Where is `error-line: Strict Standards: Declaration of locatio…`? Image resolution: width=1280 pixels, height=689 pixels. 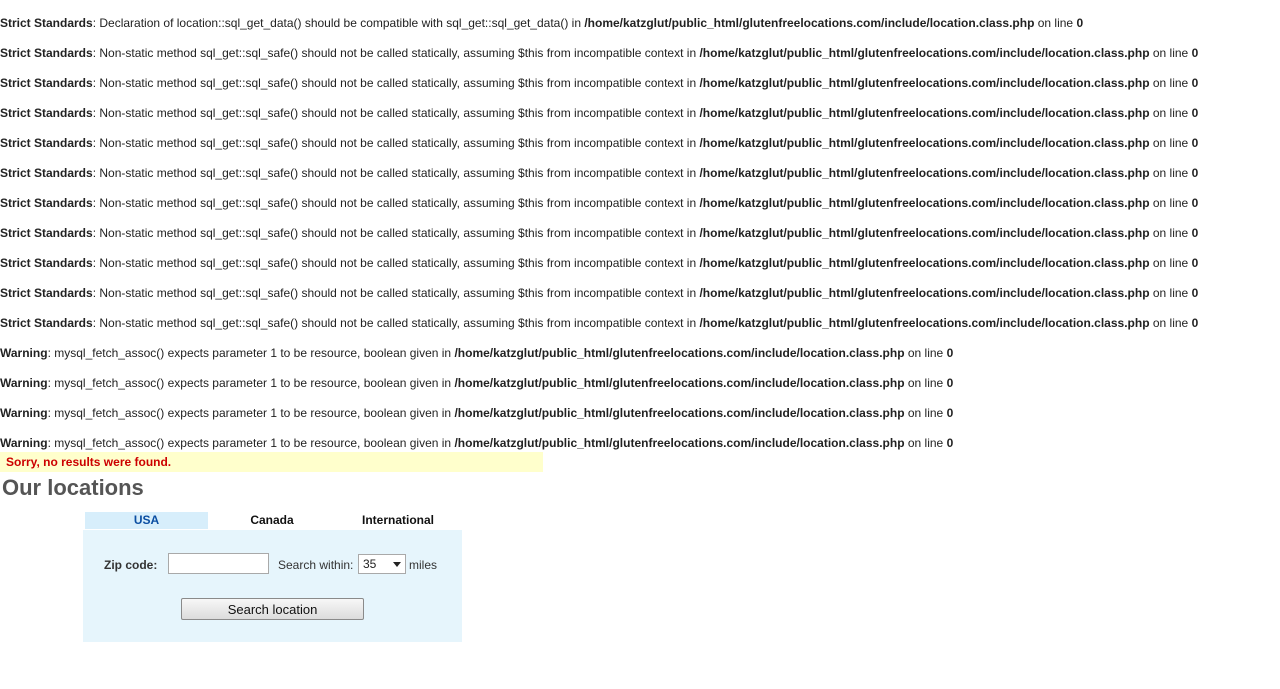 error-line: Strict Standards: Declaration of locatio… is located at coordinates (640, 29).